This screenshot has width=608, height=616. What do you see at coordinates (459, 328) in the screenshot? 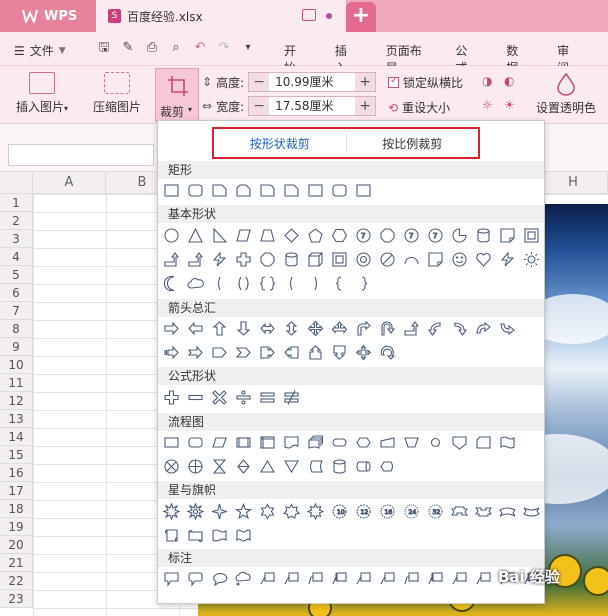
I see `curvR-shape-icon` at bounding box center [459, 328].